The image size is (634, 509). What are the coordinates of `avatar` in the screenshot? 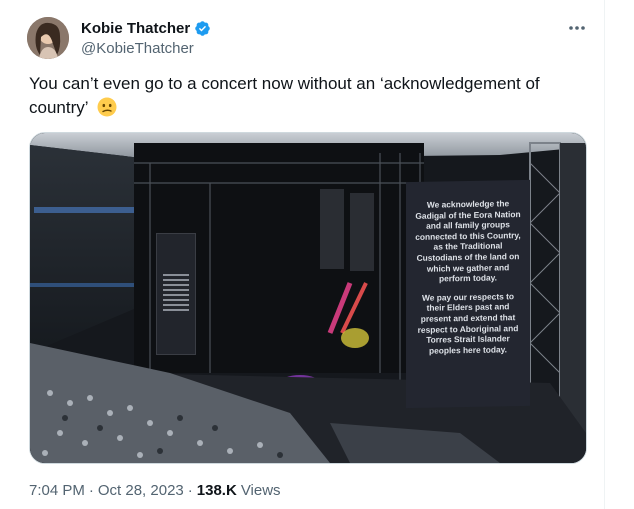 It's located at (48, 38).